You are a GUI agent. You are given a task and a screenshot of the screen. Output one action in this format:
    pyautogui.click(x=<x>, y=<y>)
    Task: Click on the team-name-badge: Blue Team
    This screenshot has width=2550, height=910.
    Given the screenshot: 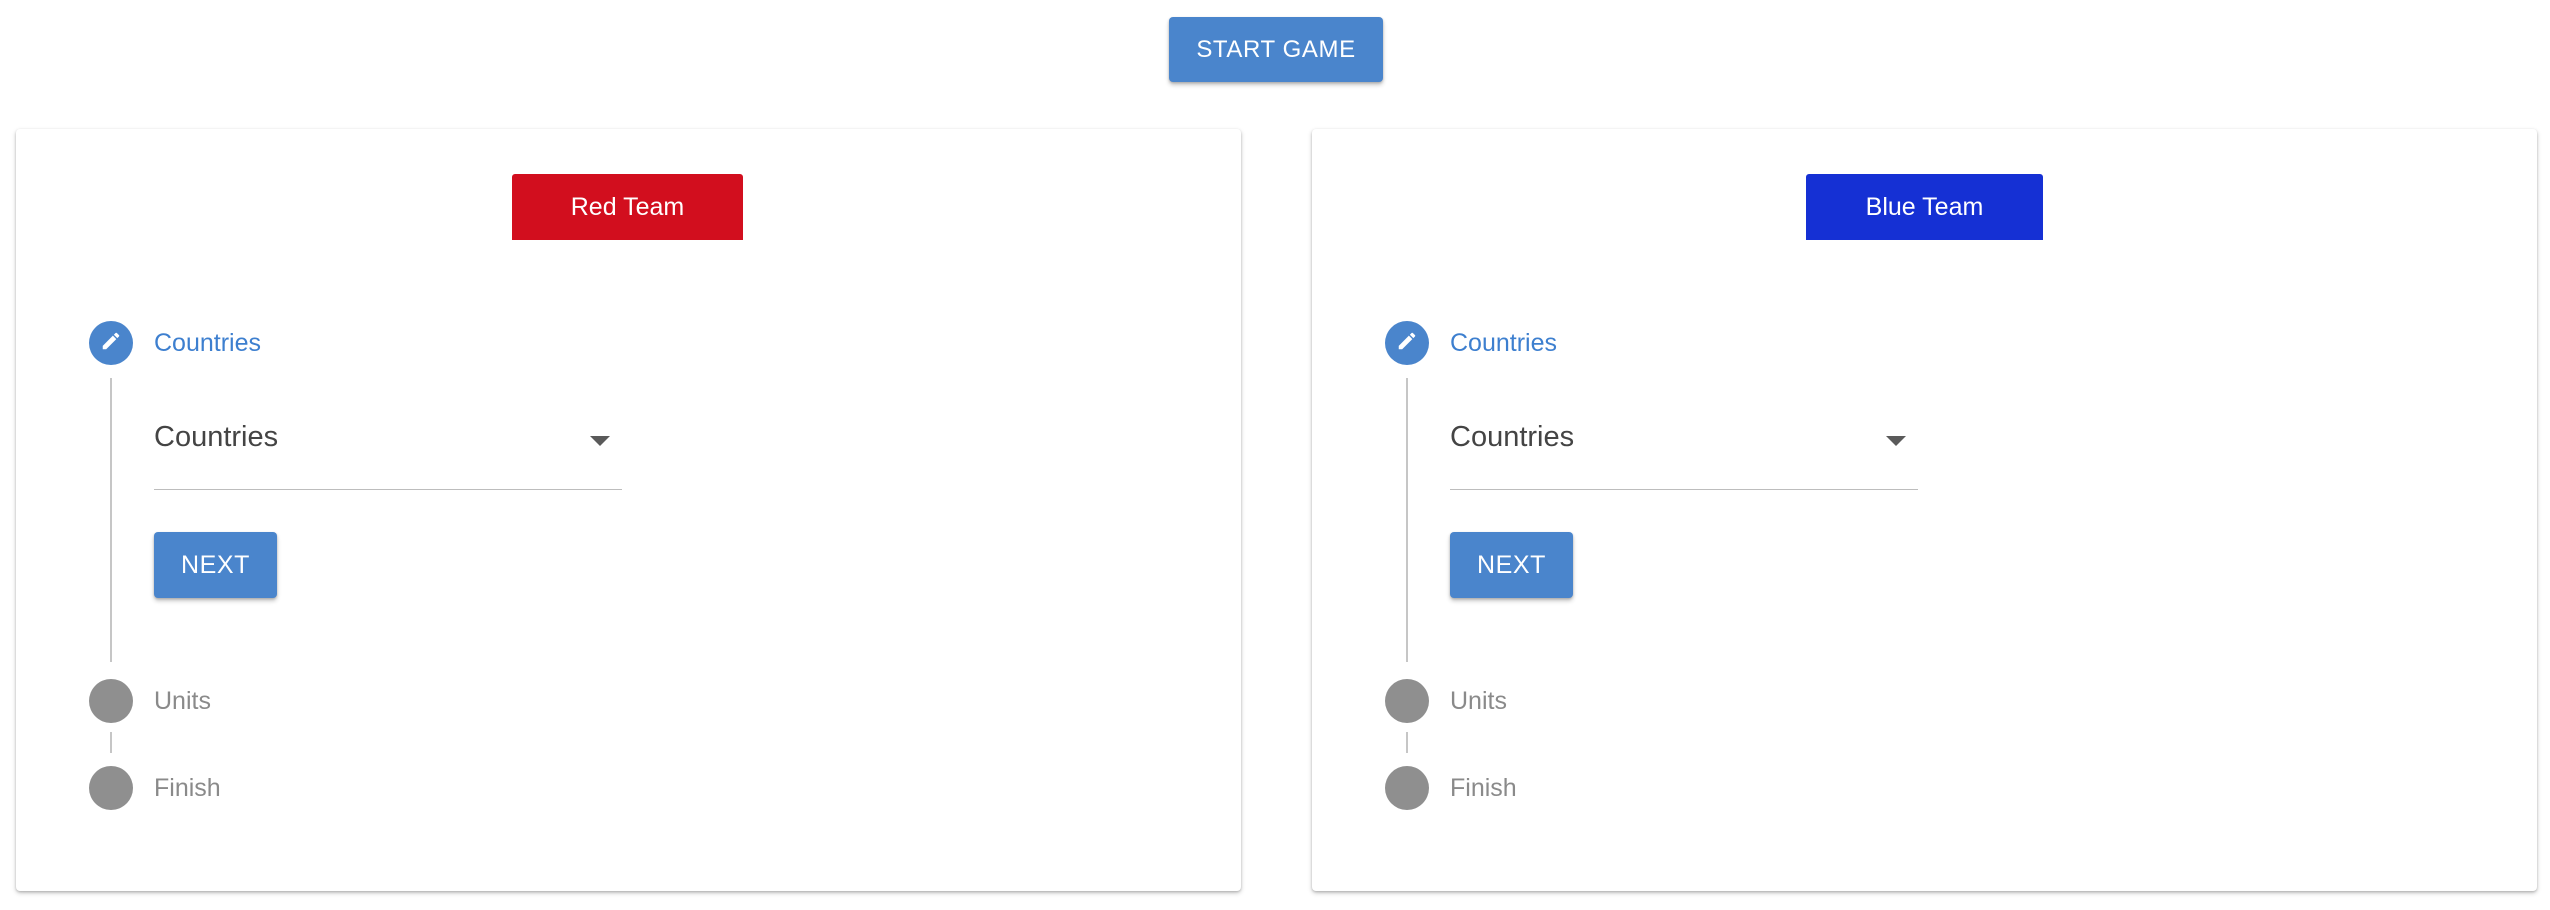 What is the action you would take?
    pyautogui.click(x=1924, y=207)
    